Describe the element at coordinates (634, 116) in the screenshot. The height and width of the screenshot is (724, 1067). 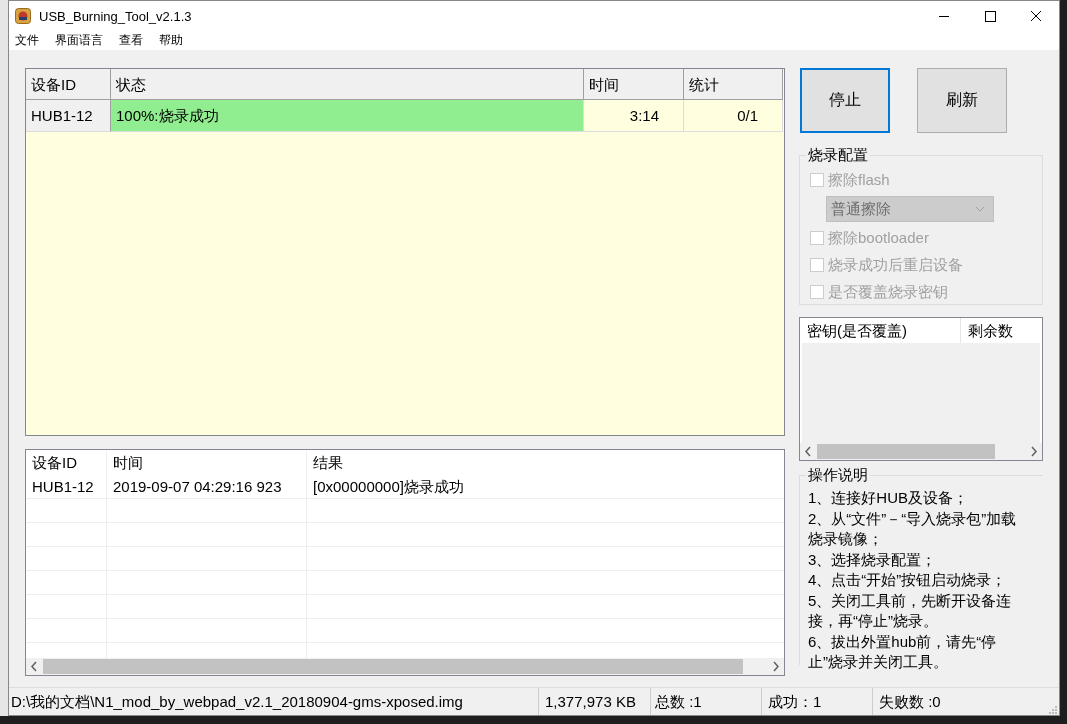
I see `table-cell: 3:14` at that location.